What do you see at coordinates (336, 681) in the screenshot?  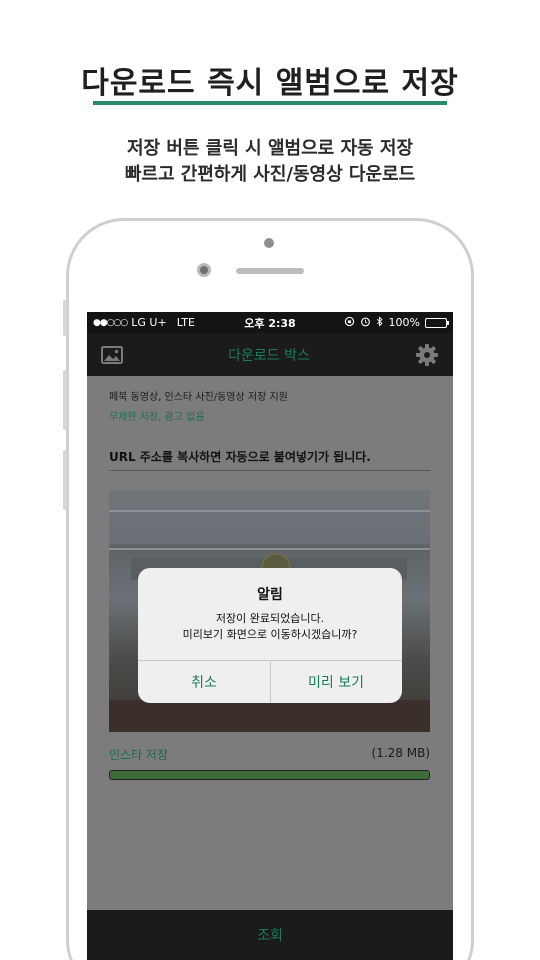 I see `preview-button: 미리 보기` at bounding box center [336, 681].